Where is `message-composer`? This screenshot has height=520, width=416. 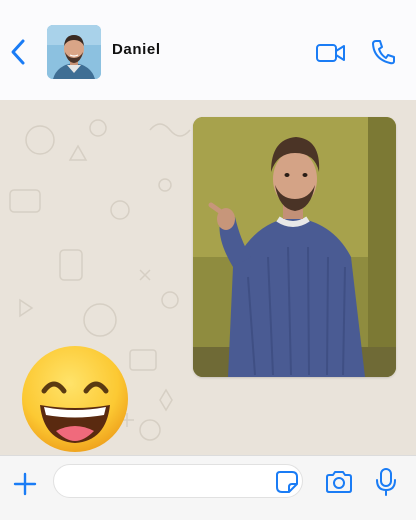 message-composer is located at coordinates (208, 487).